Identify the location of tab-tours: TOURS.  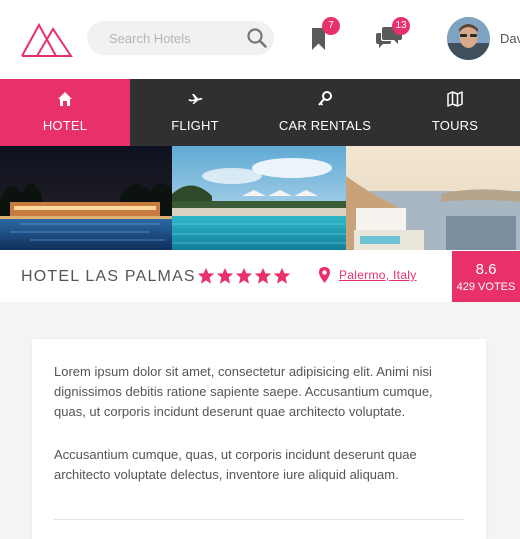
(455, 112).